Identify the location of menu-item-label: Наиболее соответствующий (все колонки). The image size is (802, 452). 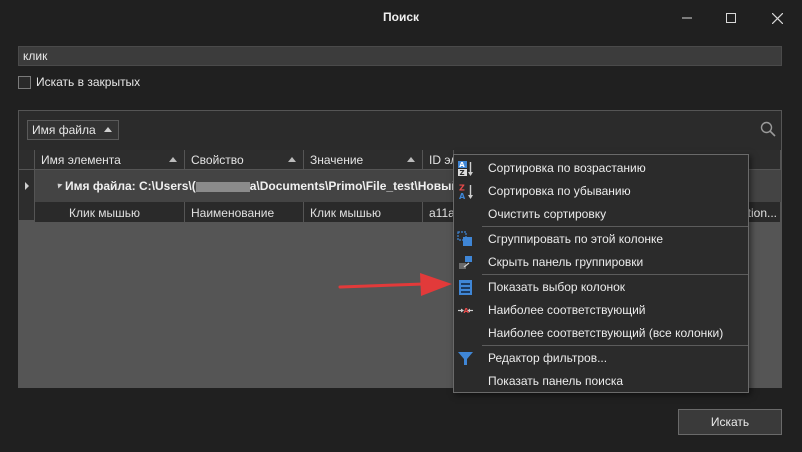
(606, 333).